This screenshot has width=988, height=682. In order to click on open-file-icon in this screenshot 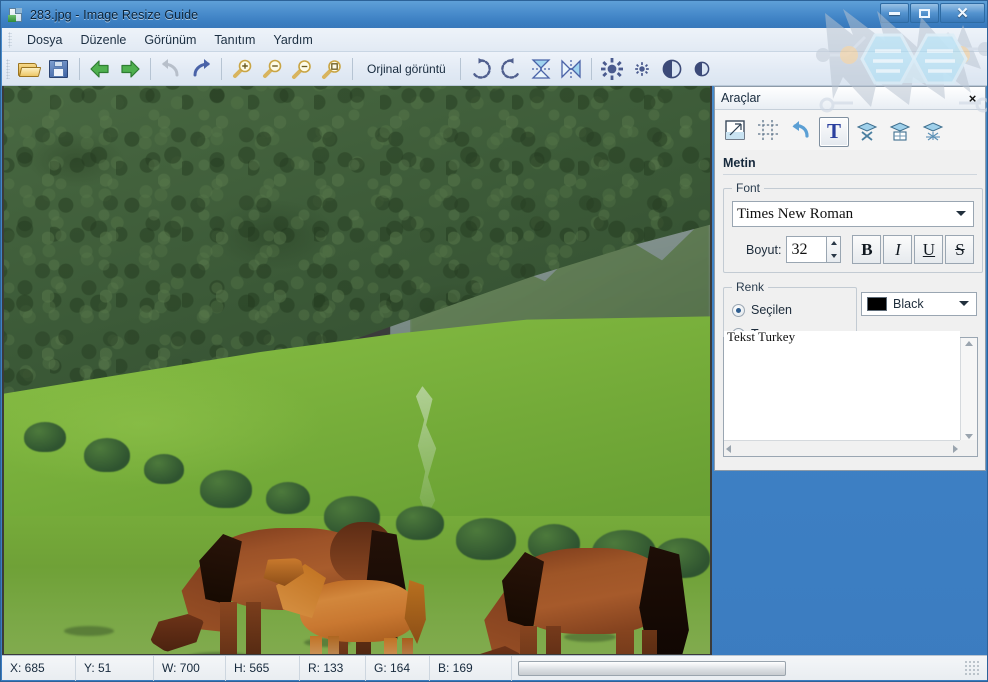, I will do `click(29, 69)`.